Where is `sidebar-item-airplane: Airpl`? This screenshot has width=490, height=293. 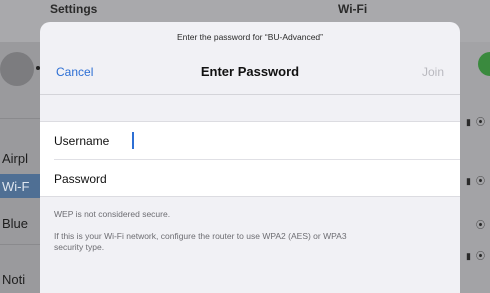
sidebar-item-airplane: Airpl is located at coordinates (15, 158).